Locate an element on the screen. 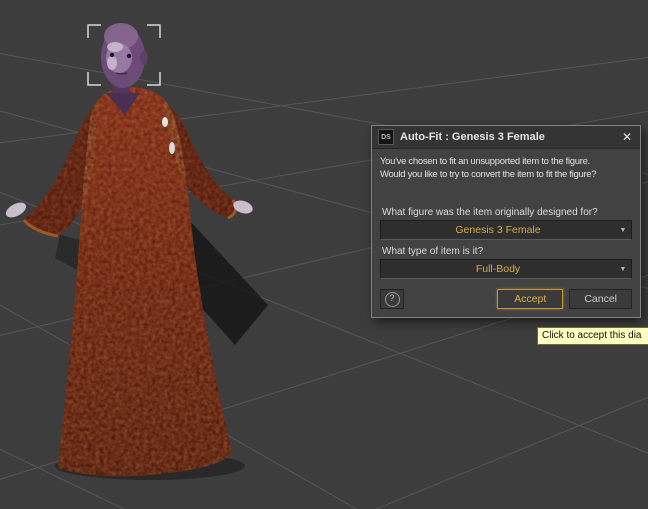 This screenshot has height=509, width=648. dialog-button-row: ? Accept Cancel is located at coordinates (506, 299).